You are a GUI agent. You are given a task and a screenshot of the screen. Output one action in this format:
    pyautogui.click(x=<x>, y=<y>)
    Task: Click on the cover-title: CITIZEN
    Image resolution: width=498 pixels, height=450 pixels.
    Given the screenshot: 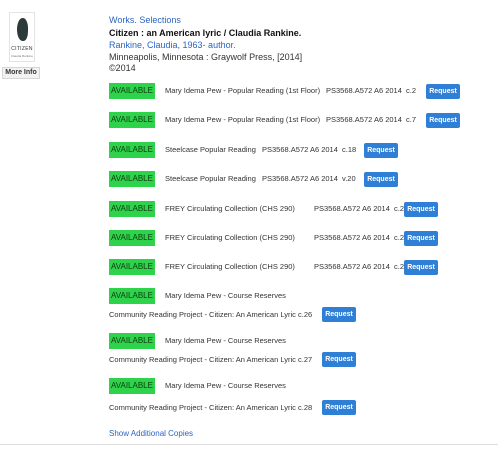 What is the action you would take?
    pyautogui.click(x=22, y=49)
    